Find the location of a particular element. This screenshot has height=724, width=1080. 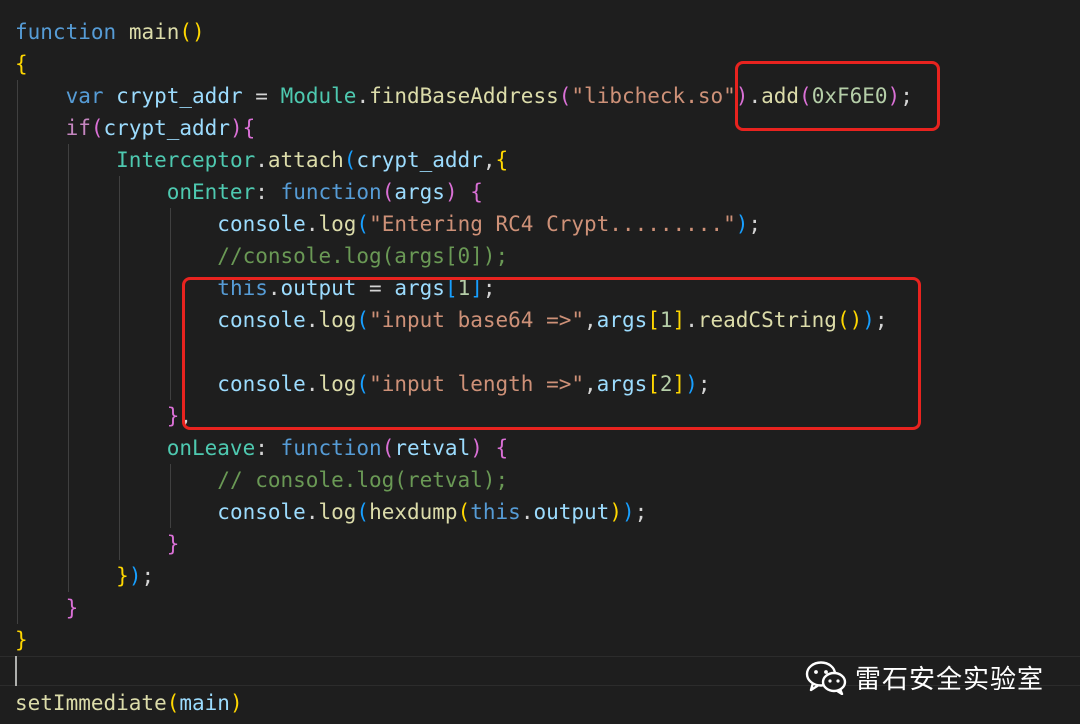

watermark: 雷石安全实验室 is located at coordinates (924, 677).